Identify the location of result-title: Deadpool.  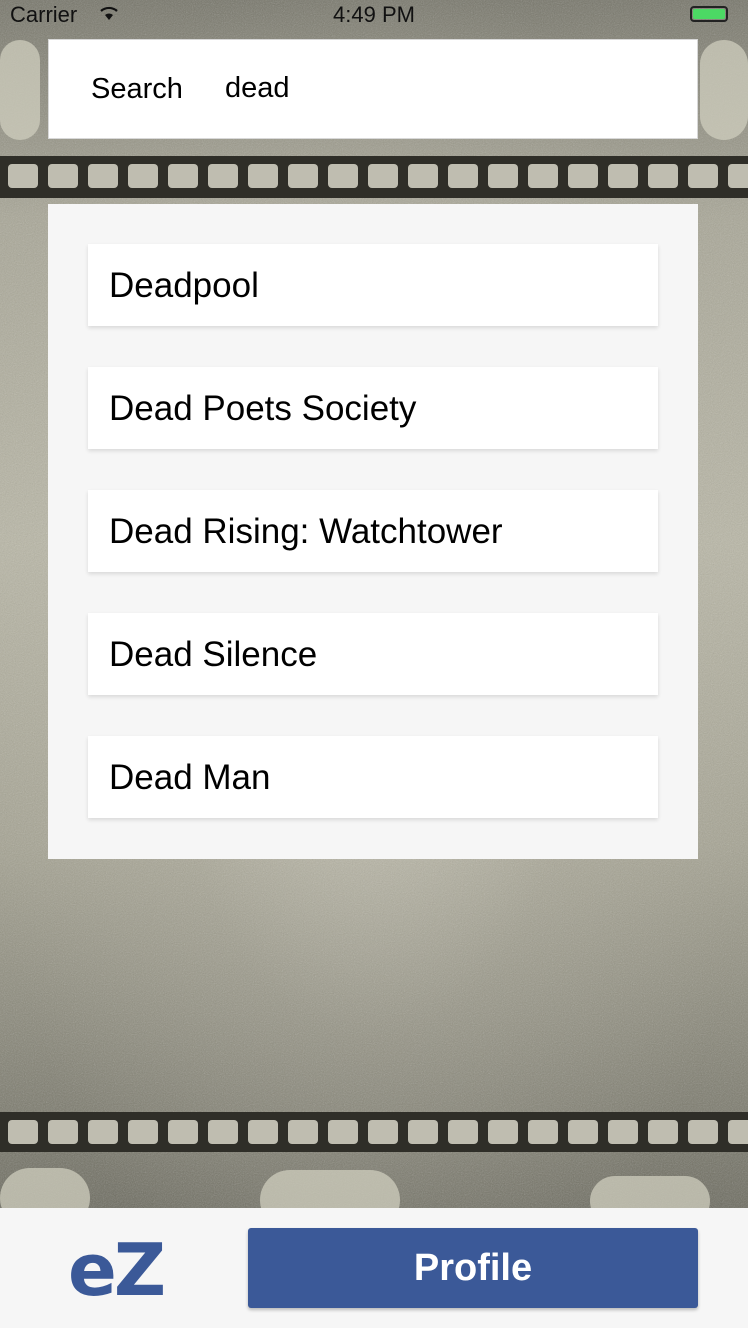
(184, 285).